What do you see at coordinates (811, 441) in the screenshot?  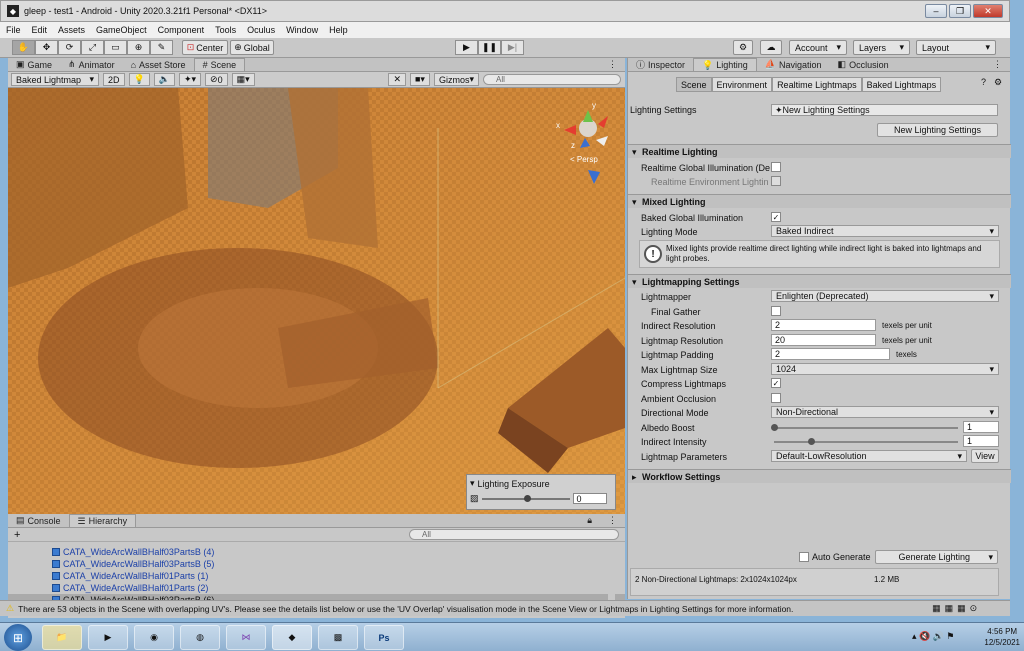 I see `indirect-intensity-knob` at bounding box center [811, 441].